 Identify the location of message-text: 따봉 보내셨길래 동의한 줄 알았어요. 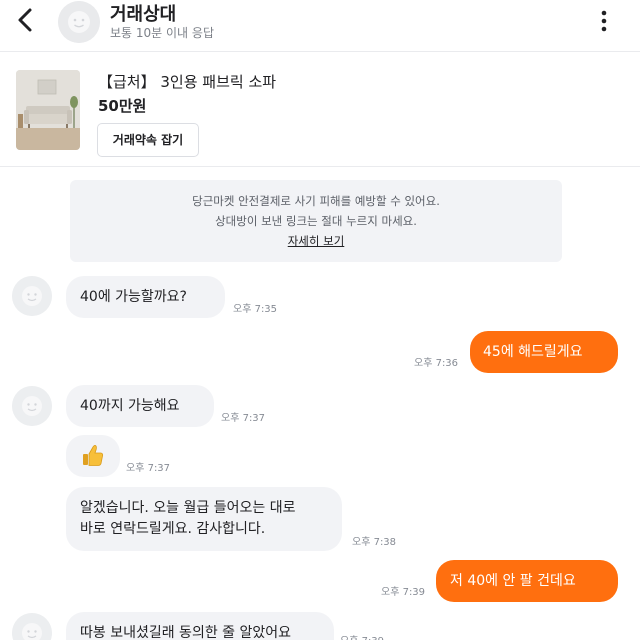
(185, 632).